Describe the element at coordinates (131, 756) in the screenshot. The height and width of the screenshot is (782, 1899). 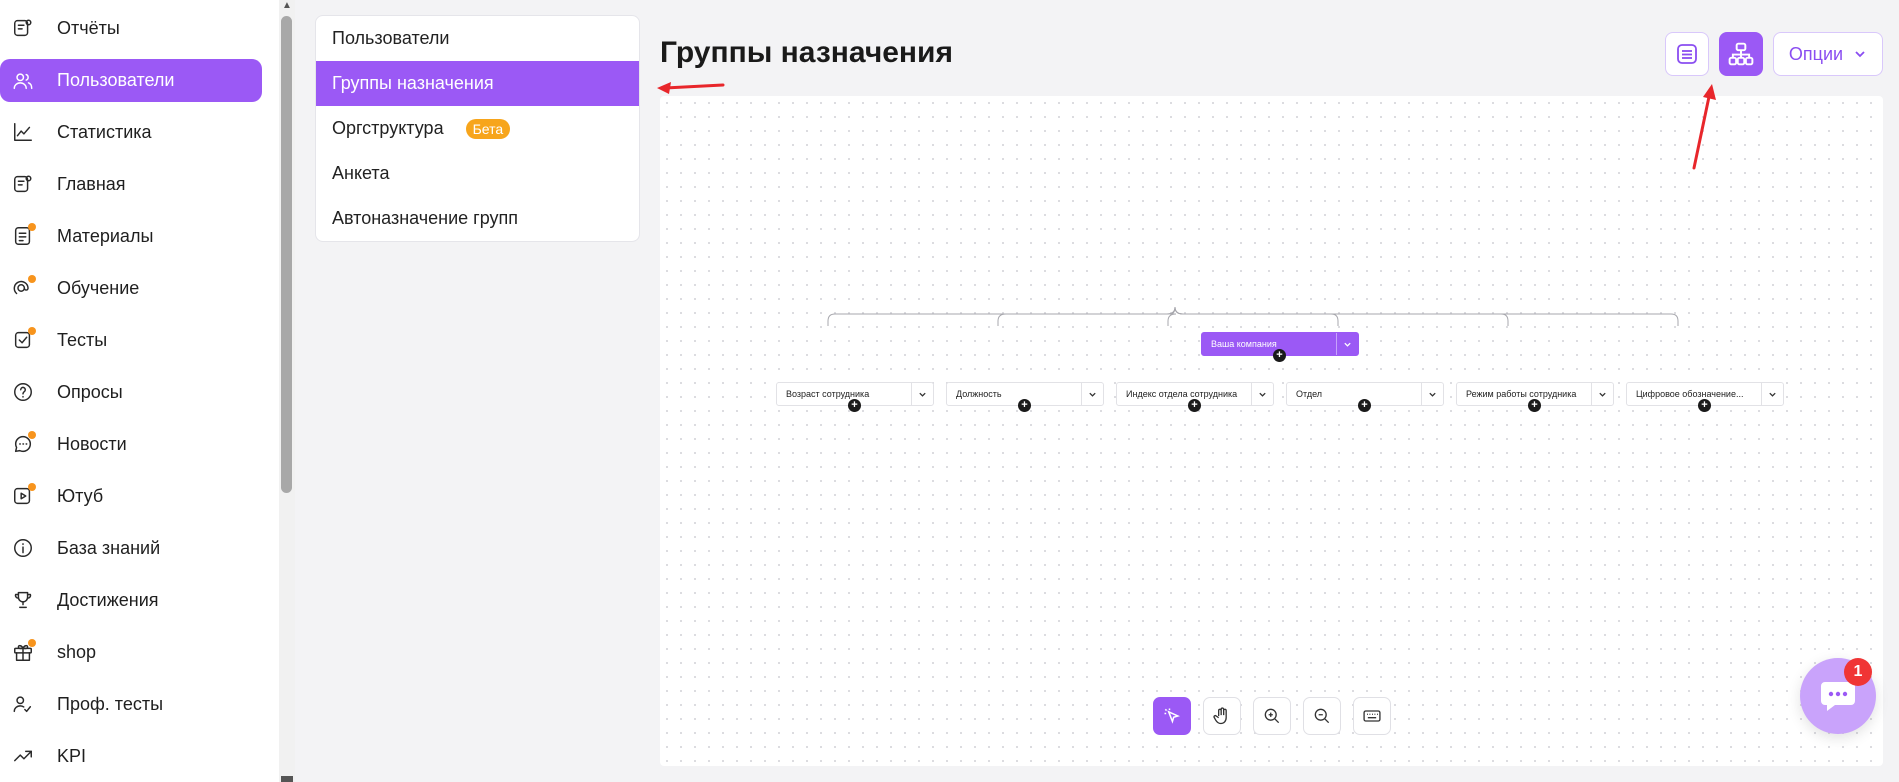
I see `sidebar-item-kpi: KPI` at that location.